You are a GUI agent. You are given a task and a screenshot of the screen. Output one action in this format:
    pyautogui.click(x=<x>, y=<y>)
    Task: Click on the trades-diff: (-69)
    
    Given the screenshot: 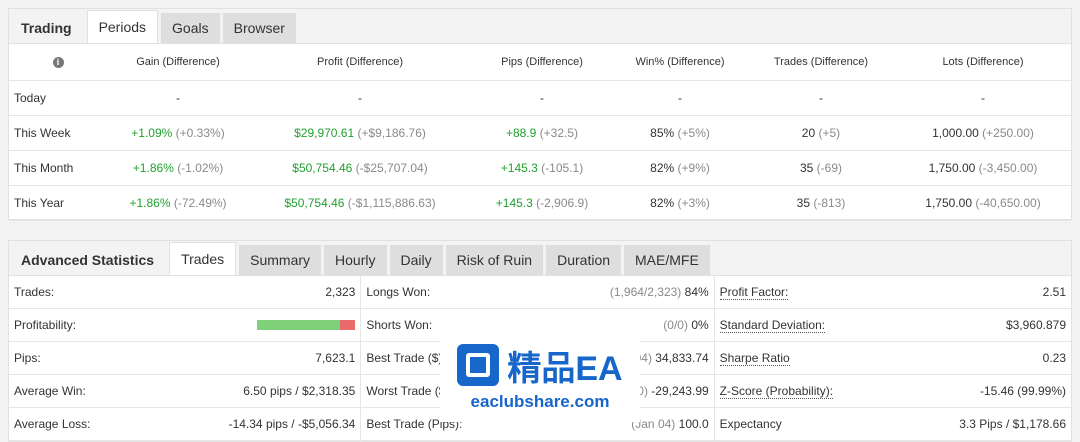 What is the action you would take?
    pyautogui.click(x=829, y=168)
    